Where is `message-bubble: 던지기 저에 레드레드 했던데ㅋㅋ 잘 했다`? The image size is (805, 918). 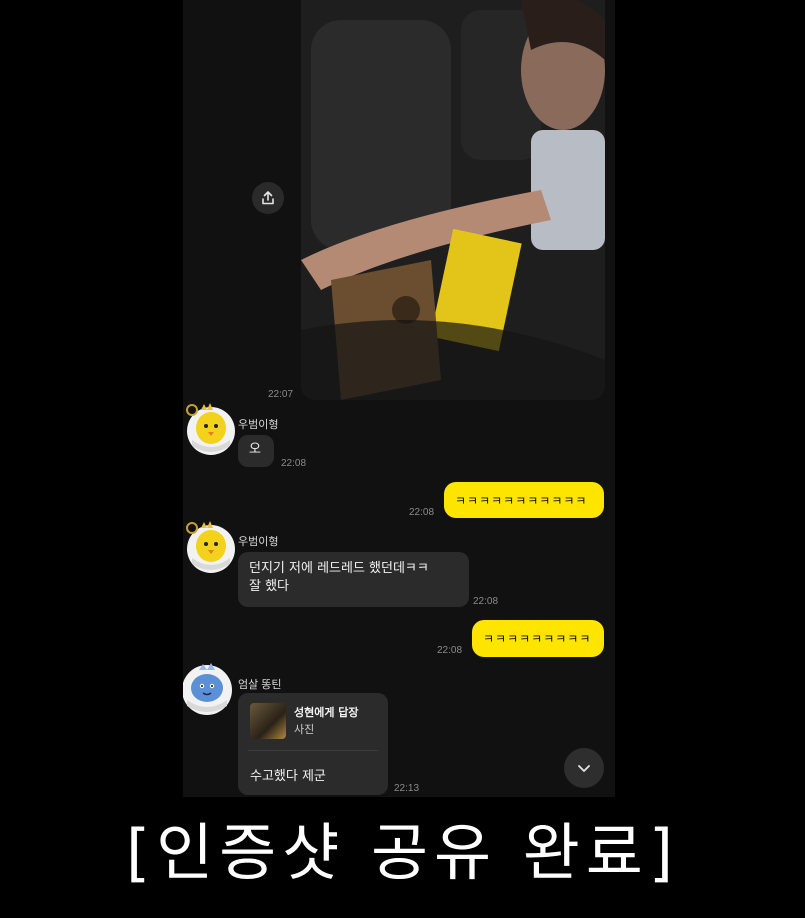
message-bubble: 던지기 저에 레드레드 했던데ㅋㅋ 잘 했다 is located at coordinates (353, 579).